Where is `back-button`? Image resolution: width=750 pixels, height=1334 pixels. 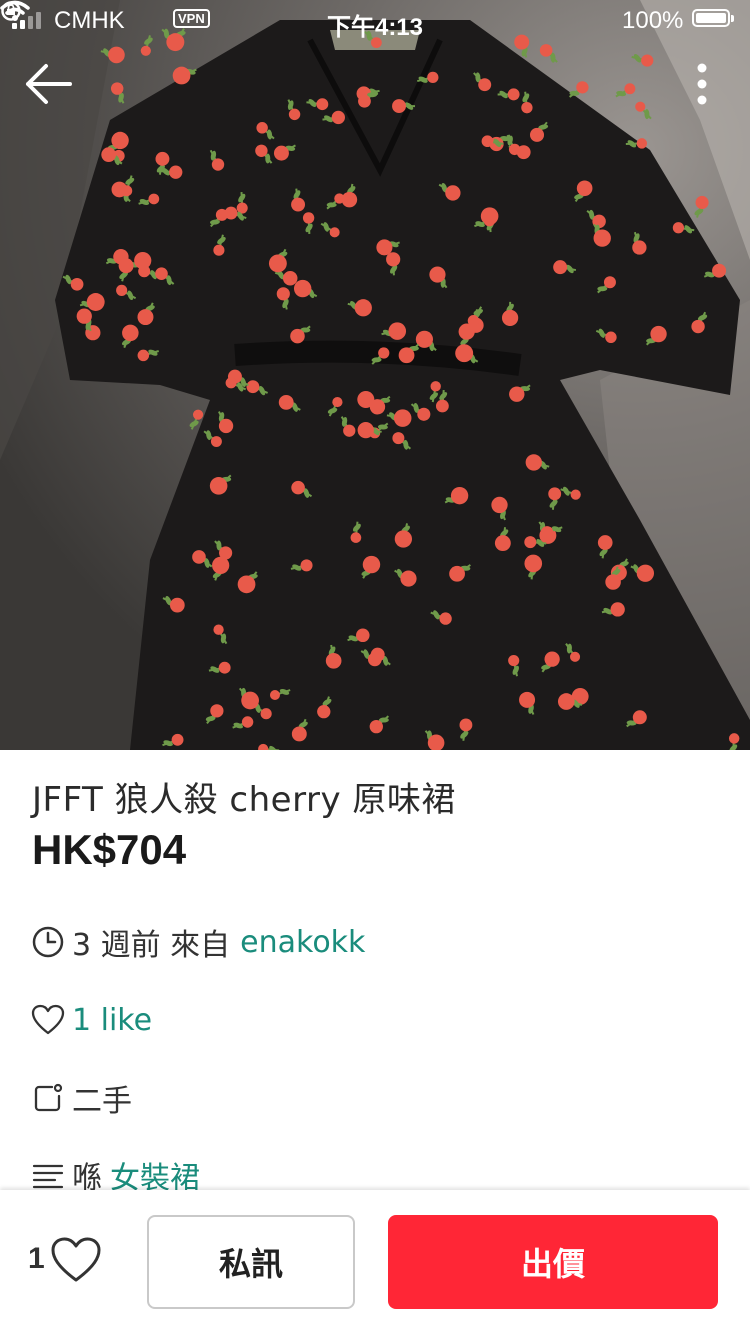
back-button is located at coordinates (48, 84).